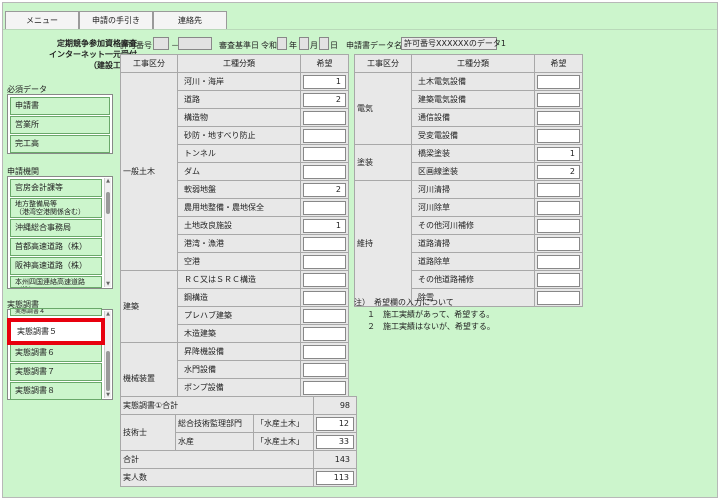  Describe the element at coordinates (335, 477) in the screenshot. I see `actual-people-input: 113` at that location.